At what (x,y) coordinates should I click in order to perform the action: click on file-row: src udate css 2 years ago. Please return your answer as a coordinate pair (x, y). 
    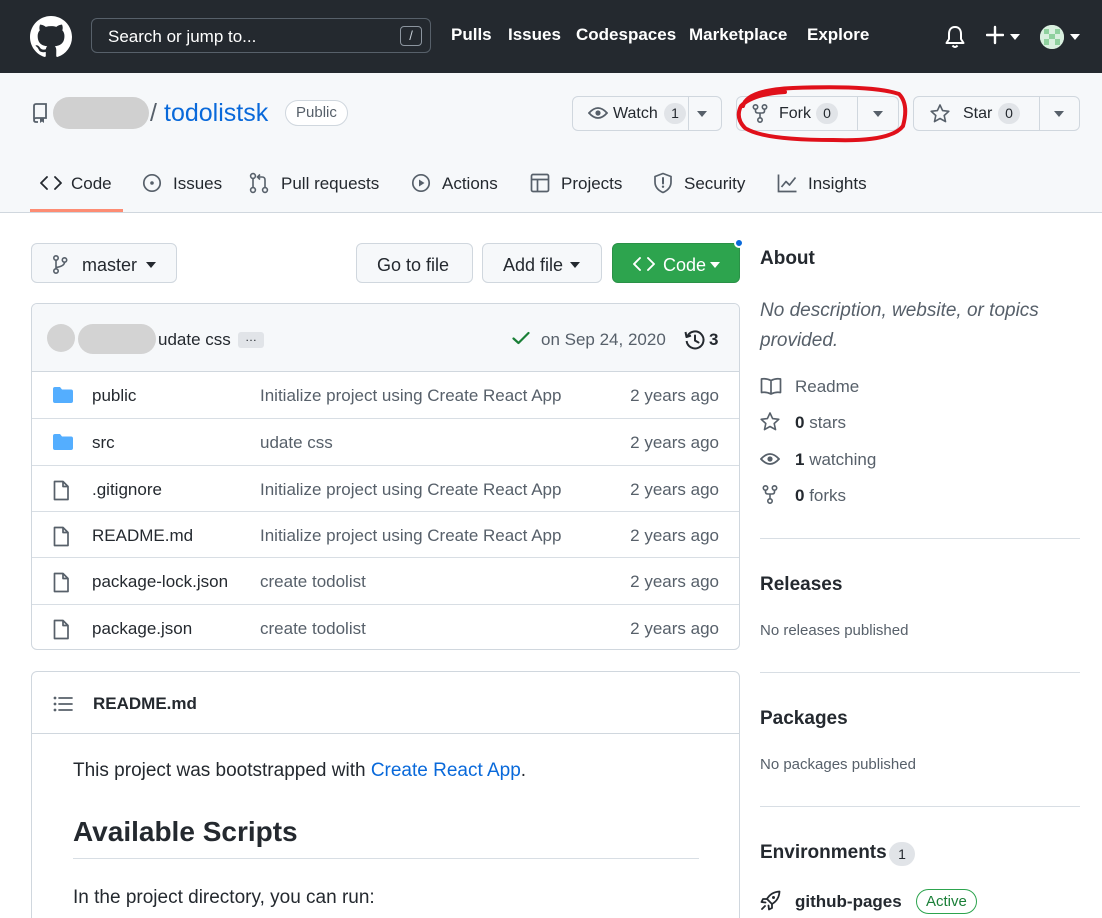
    Looking at the image, I should click on (385, 441).